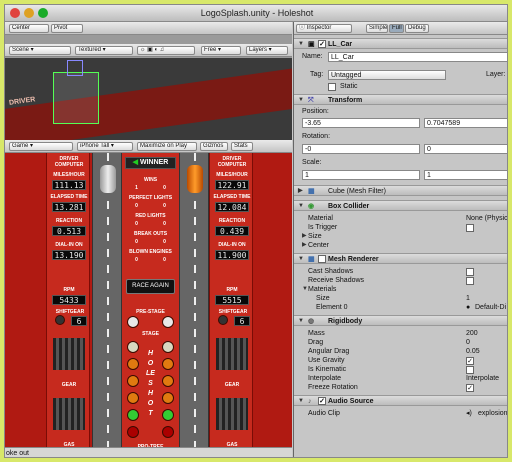 Image resolution: width=512 pixels, height=462 pixels. Describe the element at coordinates (242, 146) in the screenshot. I see `stats-toggle: Stats` at that location.